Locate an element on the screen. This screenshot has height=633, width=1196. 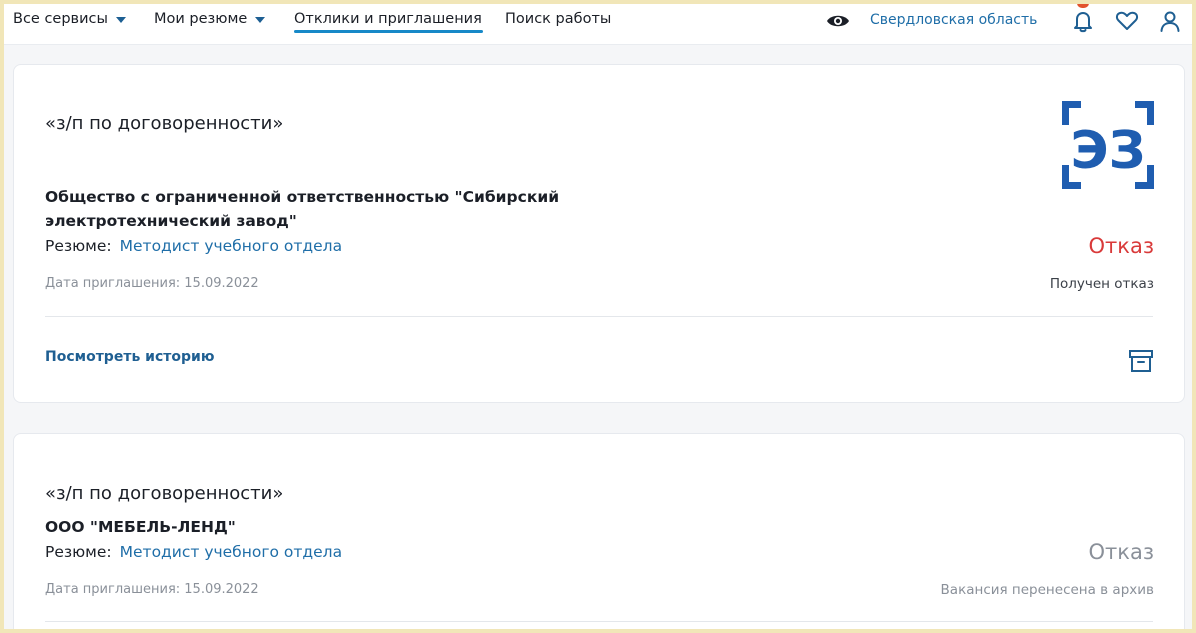
status-note: Получен отказ is located at coordinates (1101, 284).